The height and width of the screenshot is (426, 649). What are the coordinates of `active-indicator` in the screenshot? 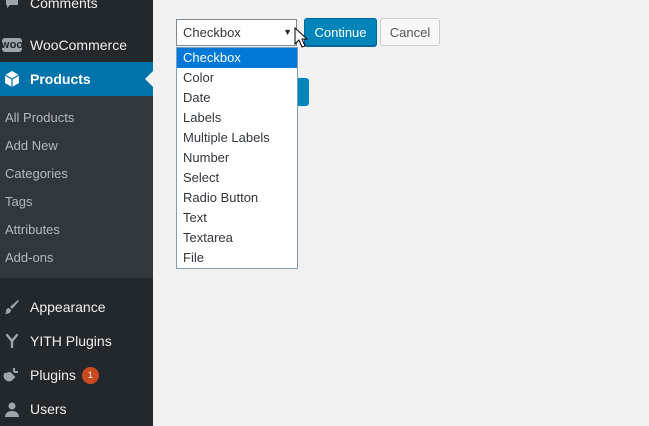 It's located at (149, 79).